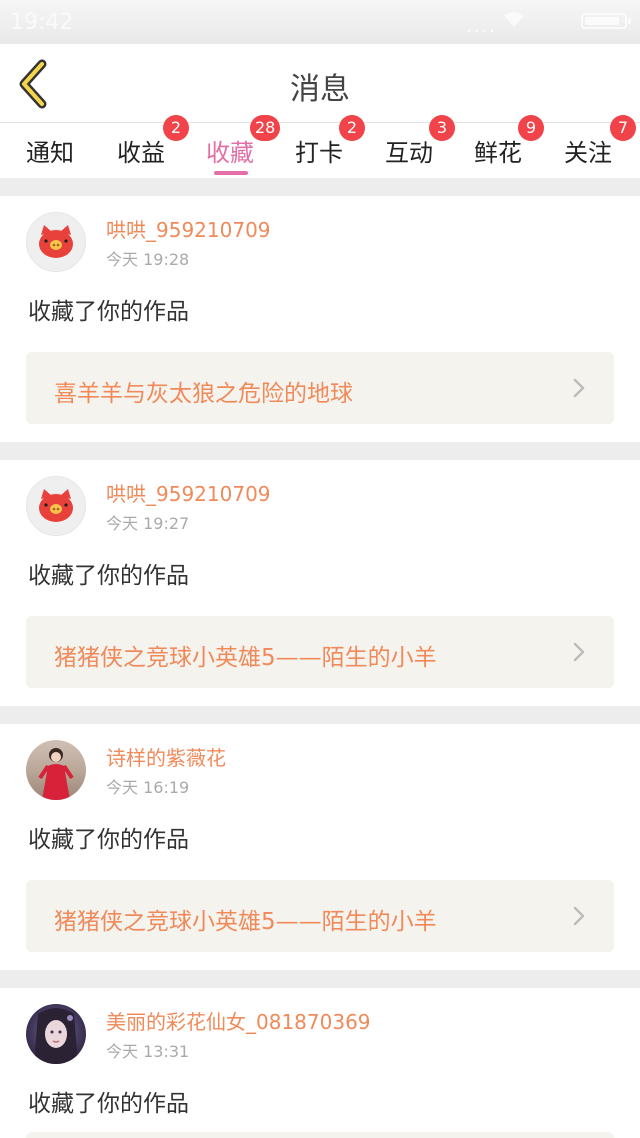 The image size is (640, 1138). I want to click on message-time: 今天 16:19, so click(148, 787).